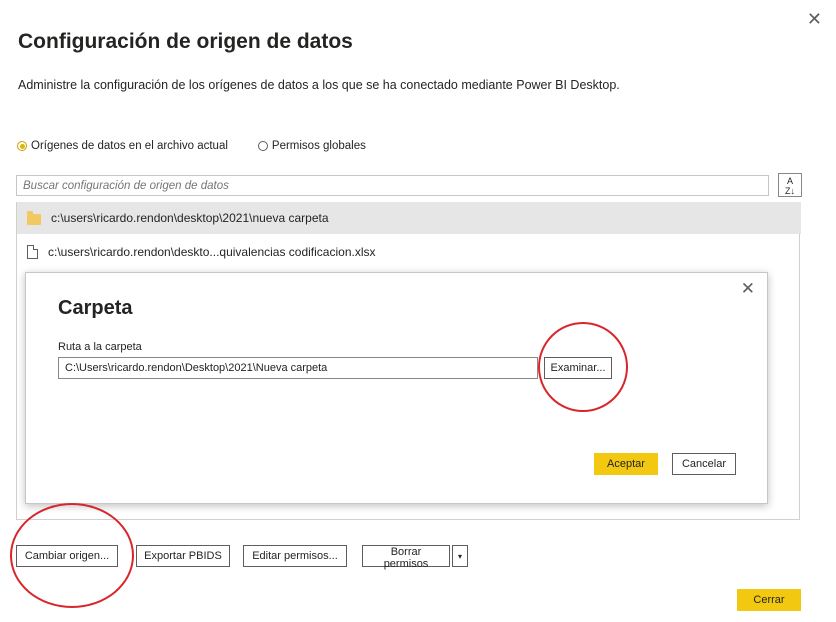 The width and height of the screenshot is (836, 622). I want to click on radio-global-permissions: Permisos globales, so click(311, 146).